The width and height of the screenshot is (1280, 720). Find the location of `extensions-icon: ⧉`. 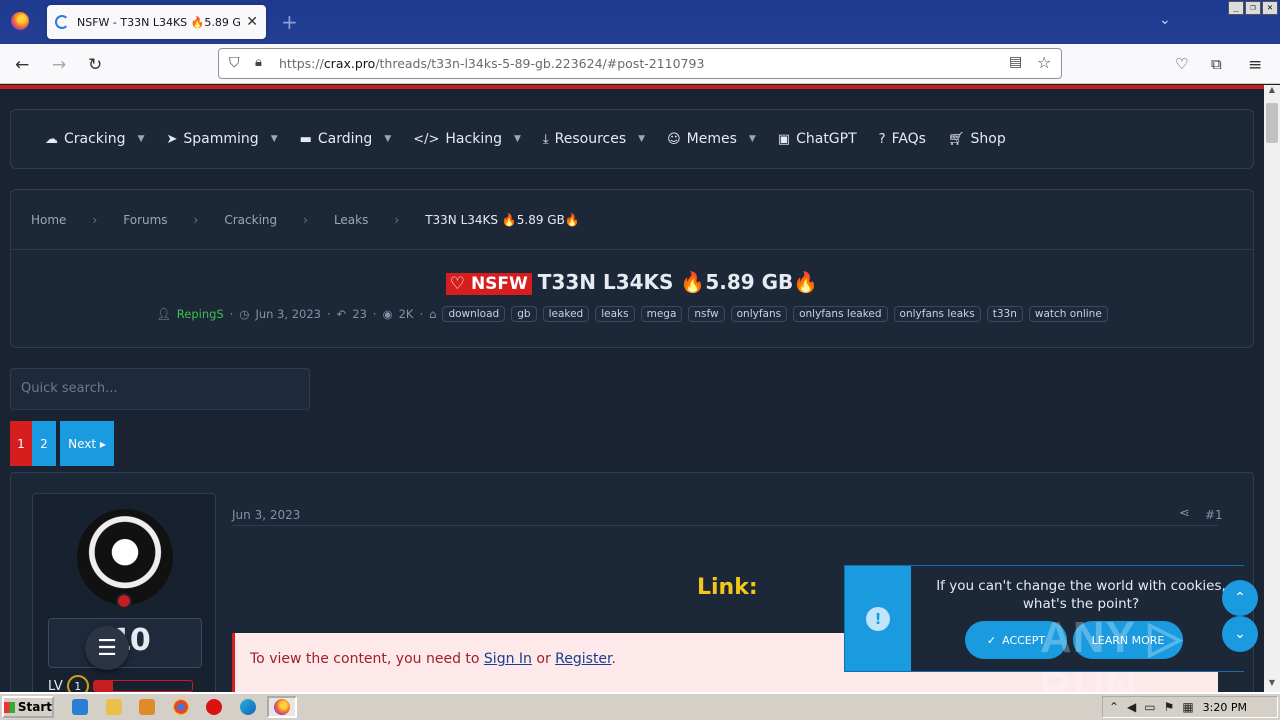

extensions-icon: ⧉ is located at coordinates (1216, 64).